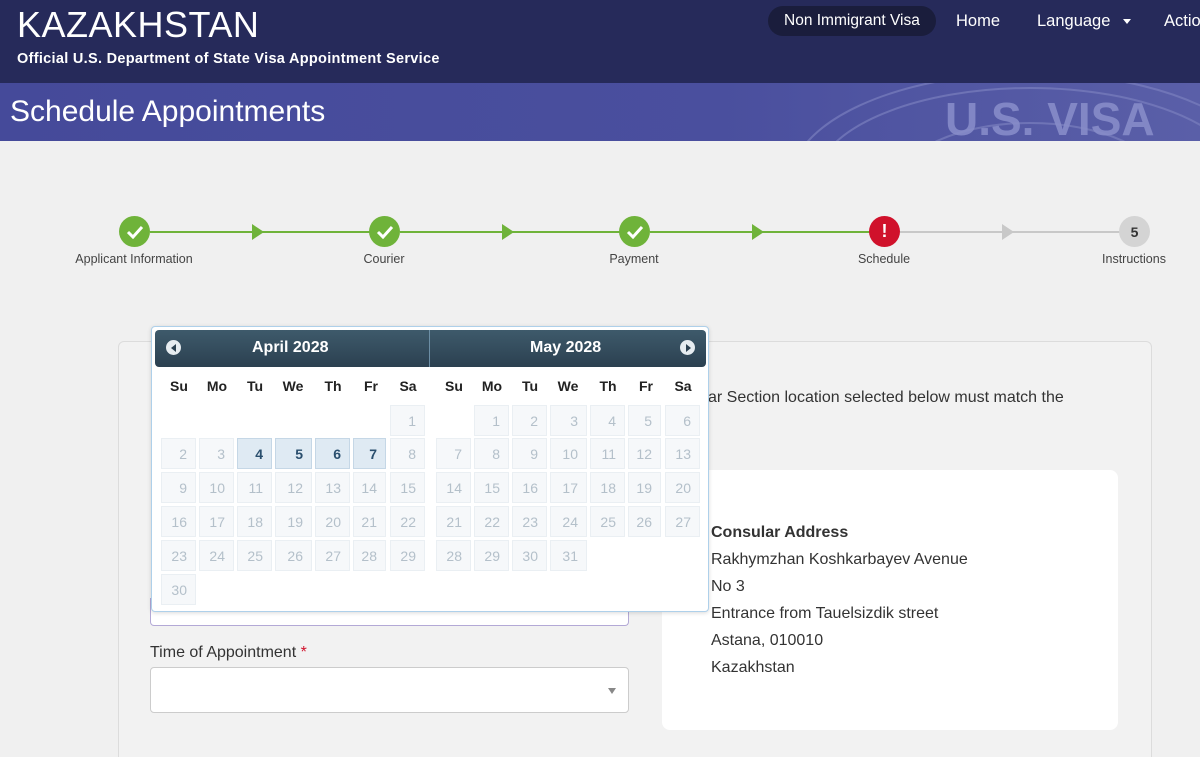 This screenshot has height=757, width=1200. Describe the element at coordinates (852, 21) in the screenshot. I see `visa-type-pill: Non Immigrant Visa` at that location.